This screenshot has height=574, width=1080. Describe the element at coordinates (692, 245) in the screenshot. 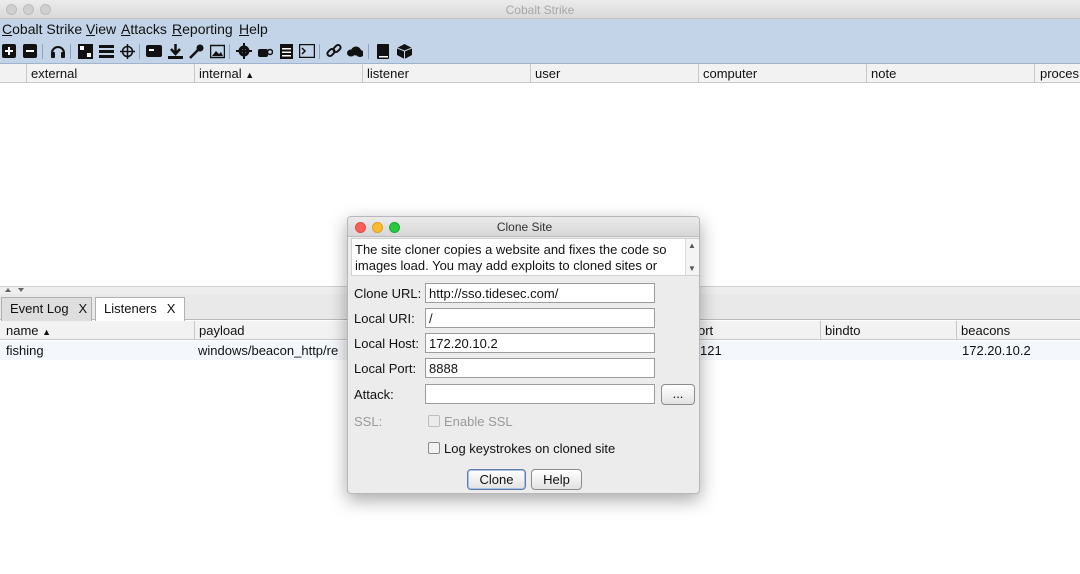

I see `scroll-up-icon: ▲` at that location.